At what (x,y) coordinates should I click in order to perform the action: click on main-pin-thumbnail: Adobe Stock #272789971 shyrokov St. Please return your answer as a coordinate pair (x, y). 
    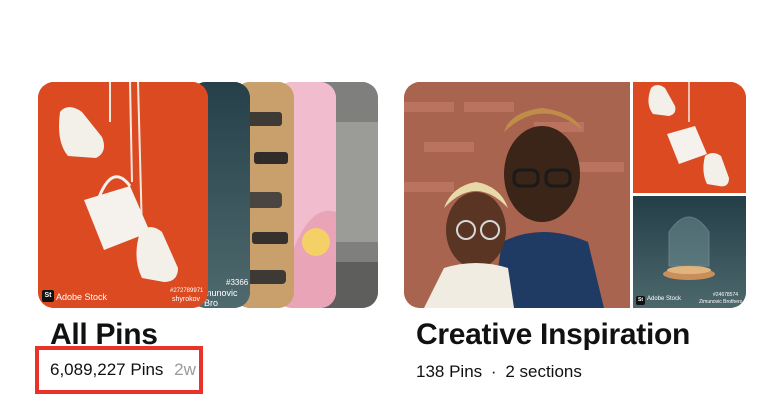
    Looking at the image, I should click on (123, 195).